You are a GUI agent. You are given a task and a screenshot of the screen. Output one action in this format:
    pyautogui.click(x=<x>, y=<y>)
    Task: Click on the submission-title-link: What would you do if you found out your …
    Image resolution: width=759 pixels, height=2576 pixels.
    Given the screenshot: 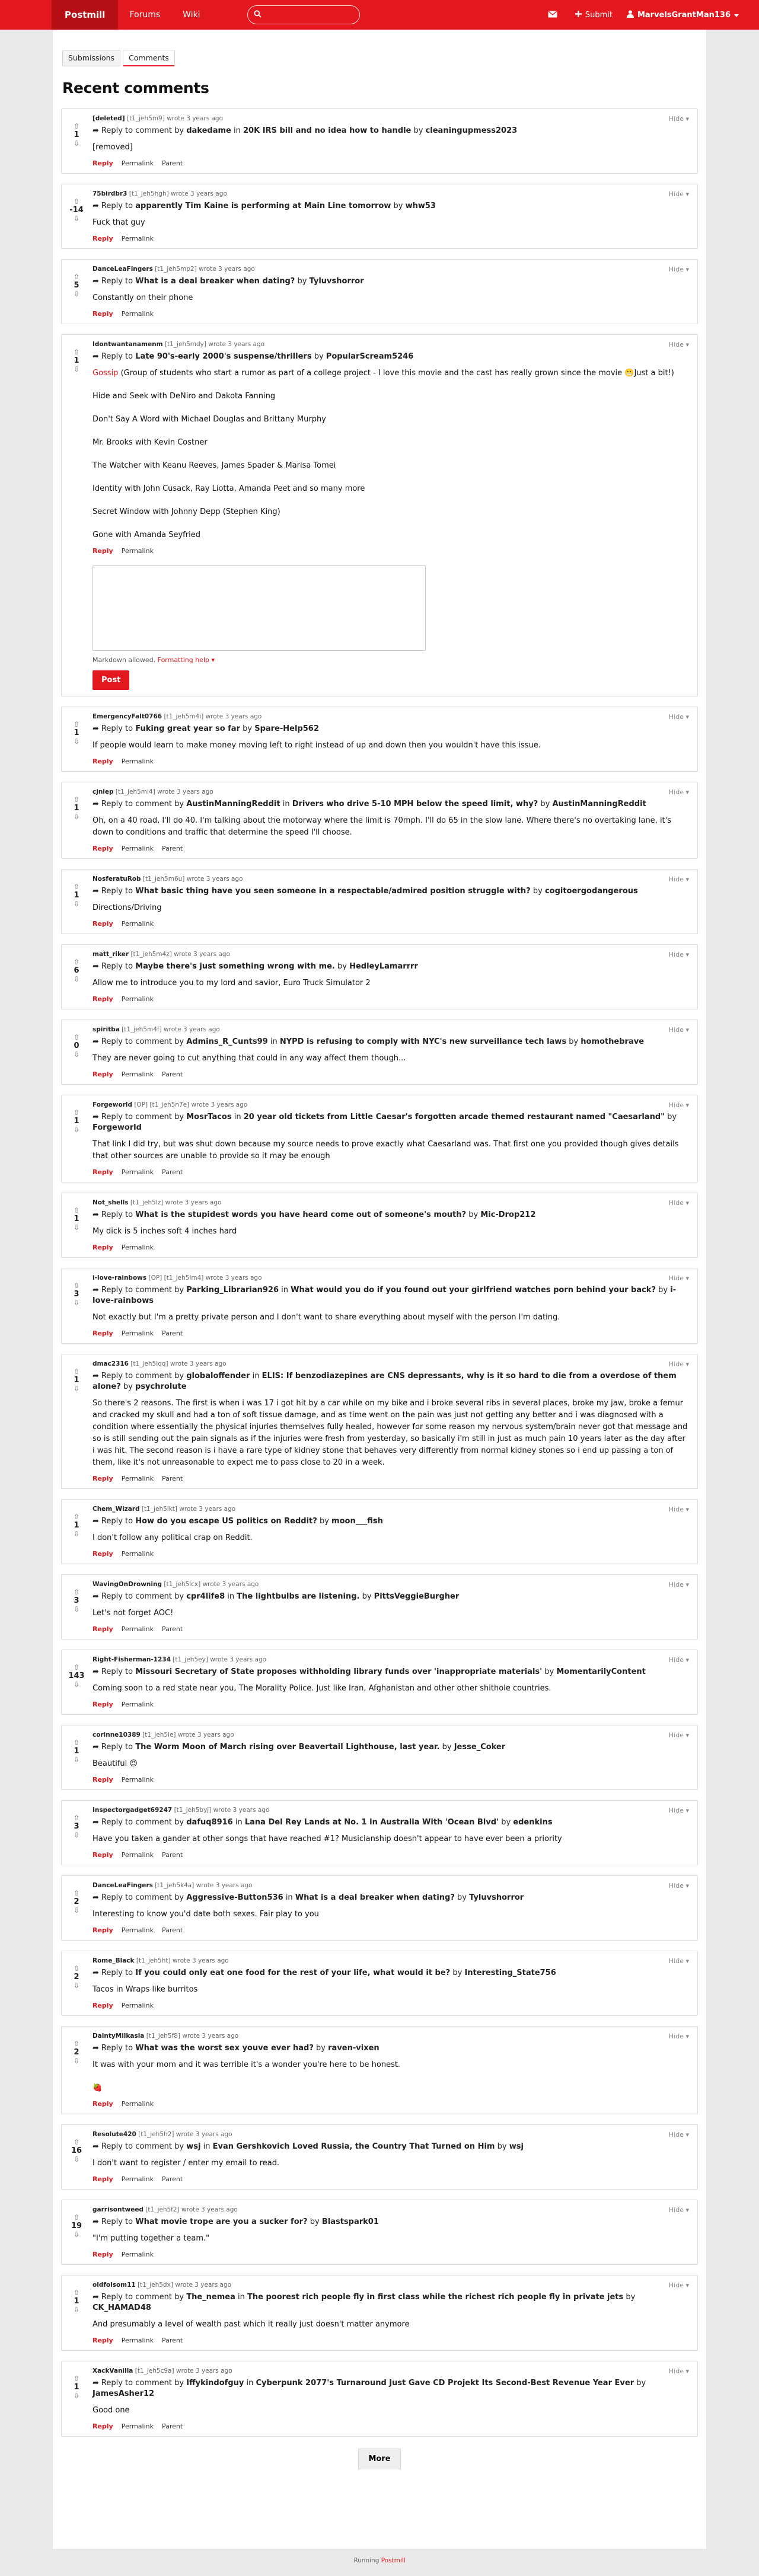 What is the action you would take?
    pyautogui.click(x=474, y=1290)
    